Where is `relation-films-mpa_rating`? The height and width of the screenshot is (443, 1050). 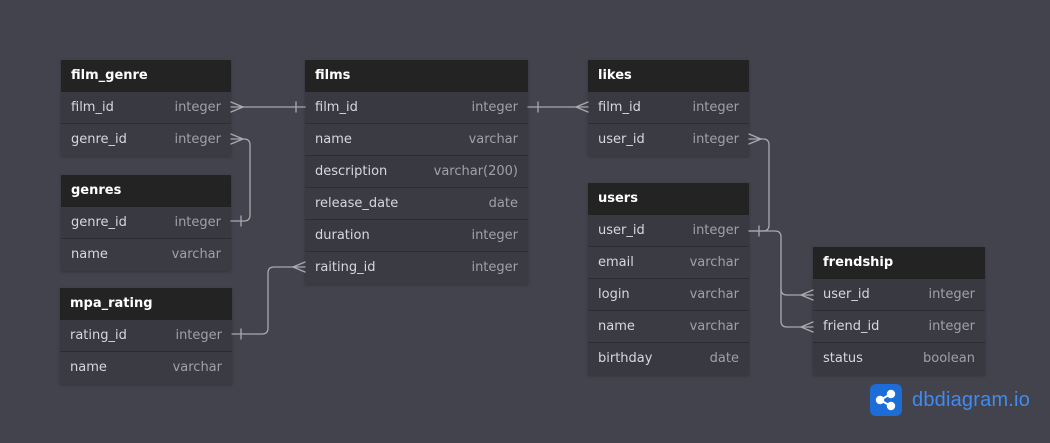
relation-films-mpa_rating is located at coordinates (268, 300).